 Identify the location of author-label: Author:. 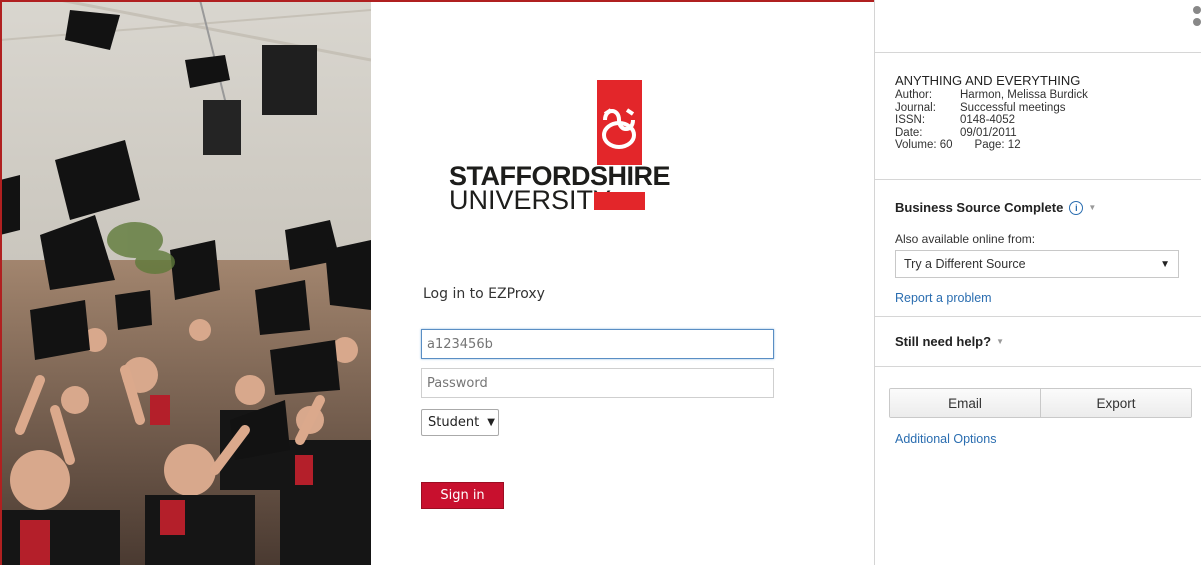
(914, 95).